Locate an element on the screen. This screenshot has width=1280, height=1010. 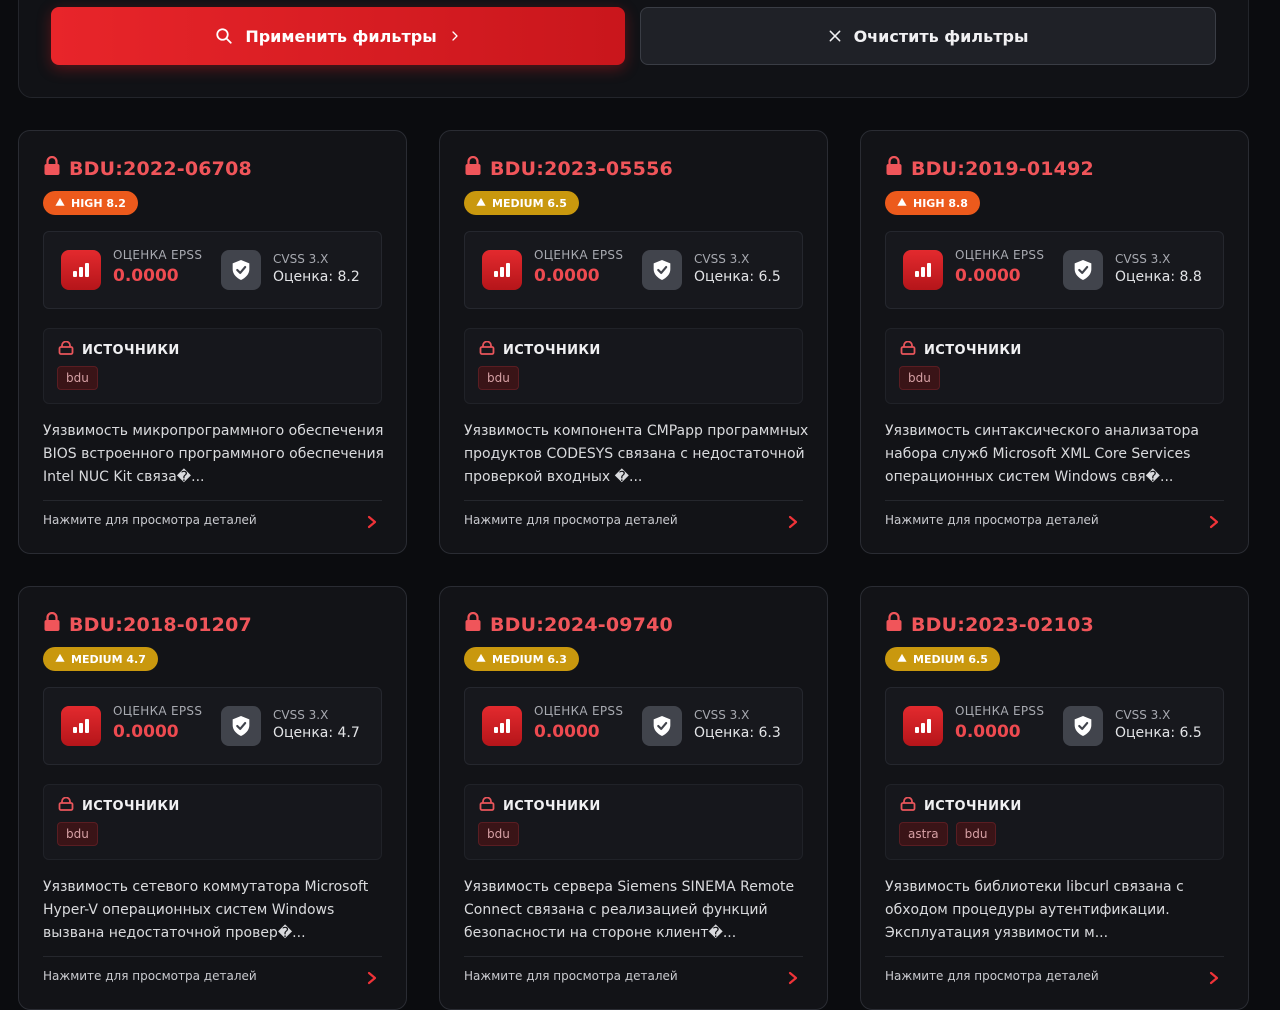
metrics-panel: ОЦЕНКА EPSS 0.0000 CVSS 3.X Оценка: 6.5 is located at coordinates (633, 270).